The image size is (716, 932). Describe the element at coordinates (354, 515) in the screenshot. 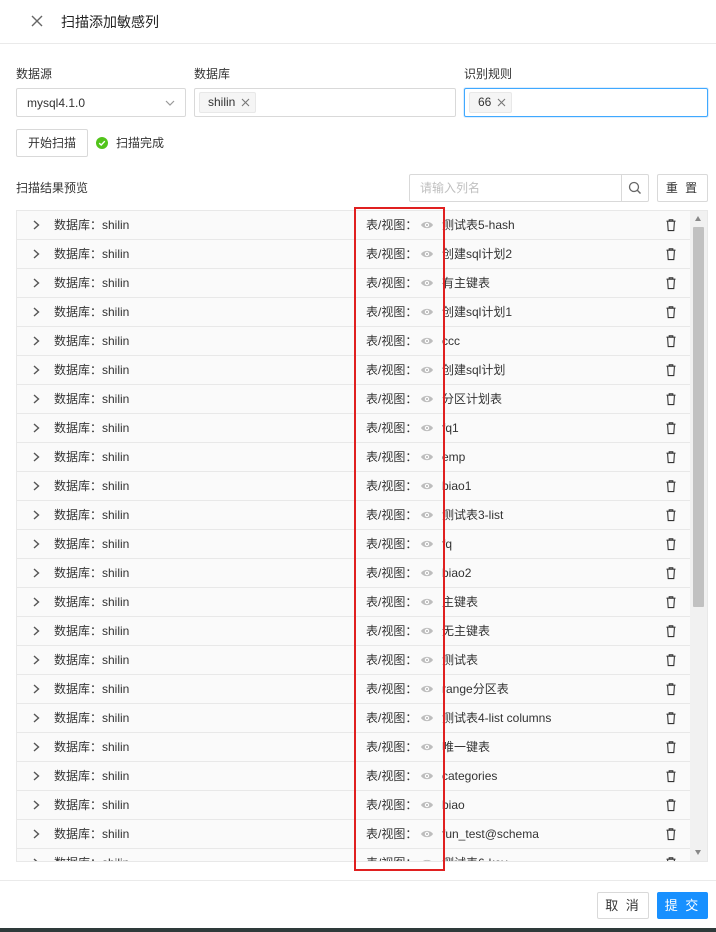

I see `table-row: 数据库：shilin 表/视图： 测试表3-list` at that location.